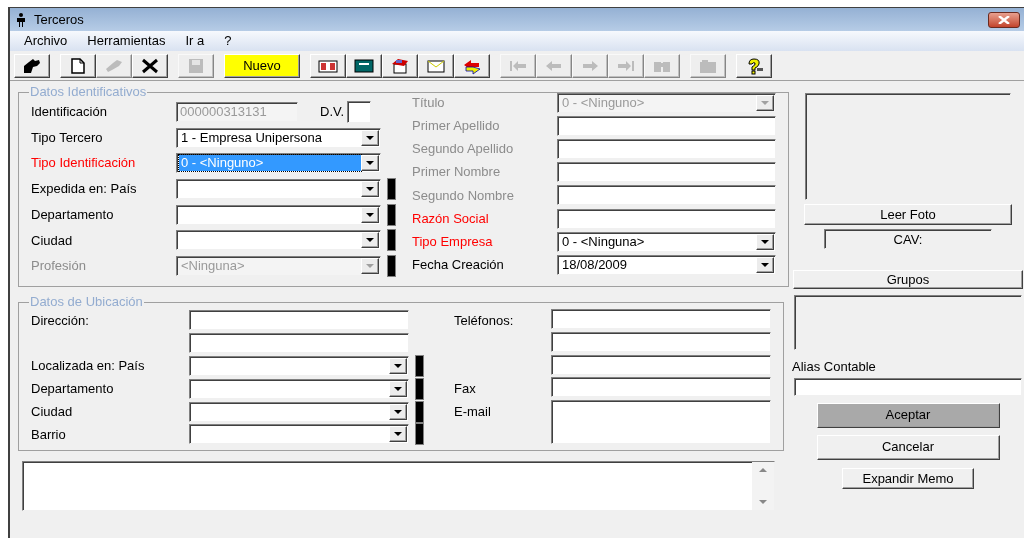 This screenshot has height=538, width=1024. I want to click on cav-label: CAV:, so click(908, 239).